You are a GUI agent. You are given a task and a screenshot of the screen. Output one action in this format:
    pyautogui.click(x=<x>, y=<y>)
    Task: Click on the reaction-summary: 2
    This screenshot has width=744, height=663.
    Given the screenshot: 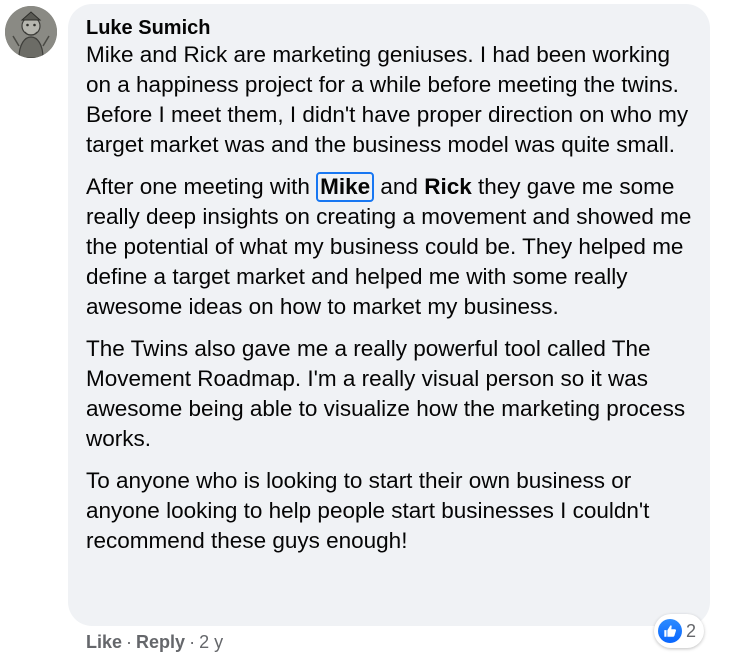 What is the action you would take?
    pyautogui.click(x=679, y=631)
    